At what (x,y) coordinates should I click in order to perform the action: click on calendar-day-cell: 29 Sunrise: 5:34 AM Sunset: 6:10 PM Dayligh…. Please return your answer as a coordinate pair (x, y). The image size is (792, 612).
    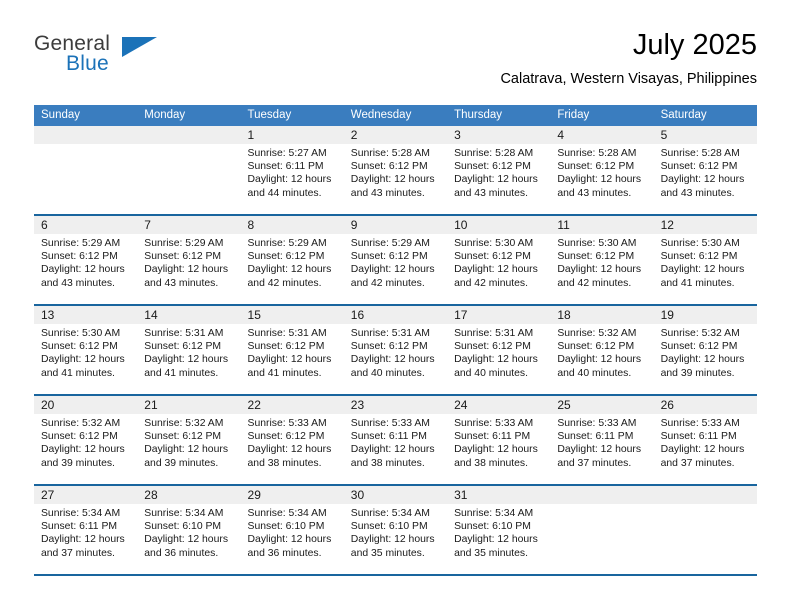
    Looking at the image, I should click on (292, 530).